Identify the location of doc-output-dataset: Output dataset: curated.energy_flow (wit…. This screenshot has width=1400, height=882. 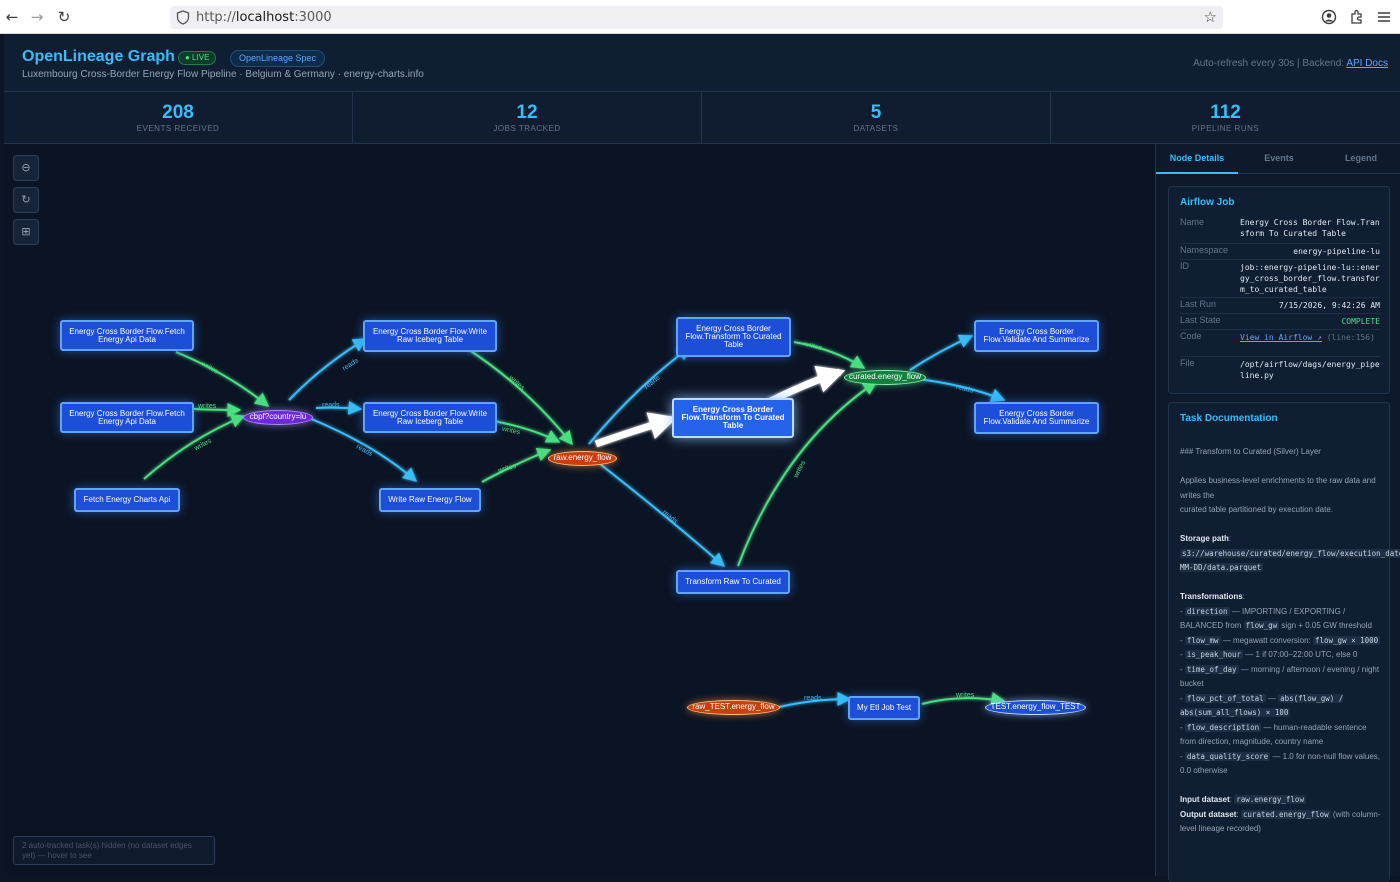
(1280, 821).